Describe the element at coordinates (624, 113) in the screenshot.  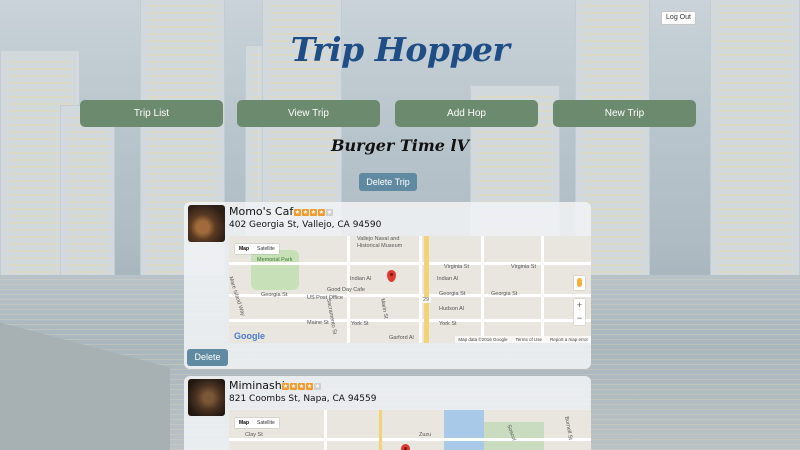
I see `nav-button-new-trip: New Trip` at that location.